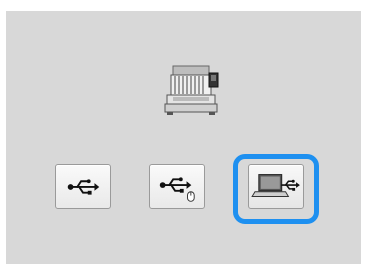 This screenshot has width=366, height=278. I want to click on computer-usb-button, so click(276, 186).